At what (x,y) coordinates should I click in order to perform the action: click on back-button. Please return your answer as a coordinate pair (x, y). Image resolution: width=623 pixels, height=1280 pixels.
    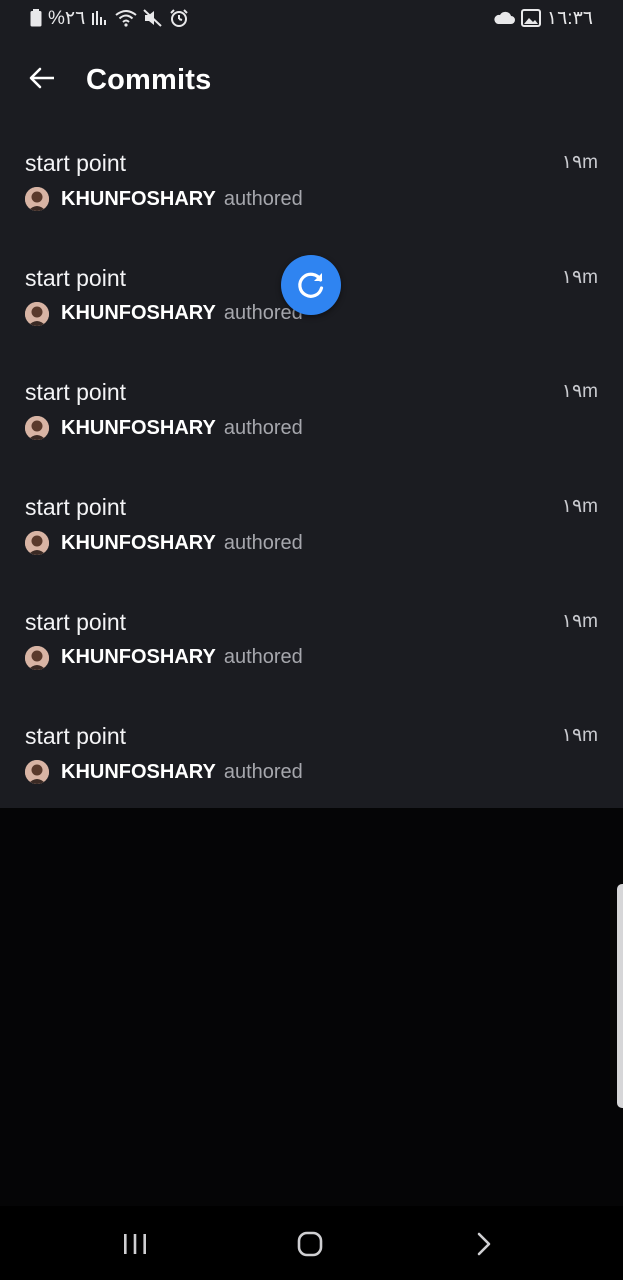
    Looking at the image, I should click on (42, 78).